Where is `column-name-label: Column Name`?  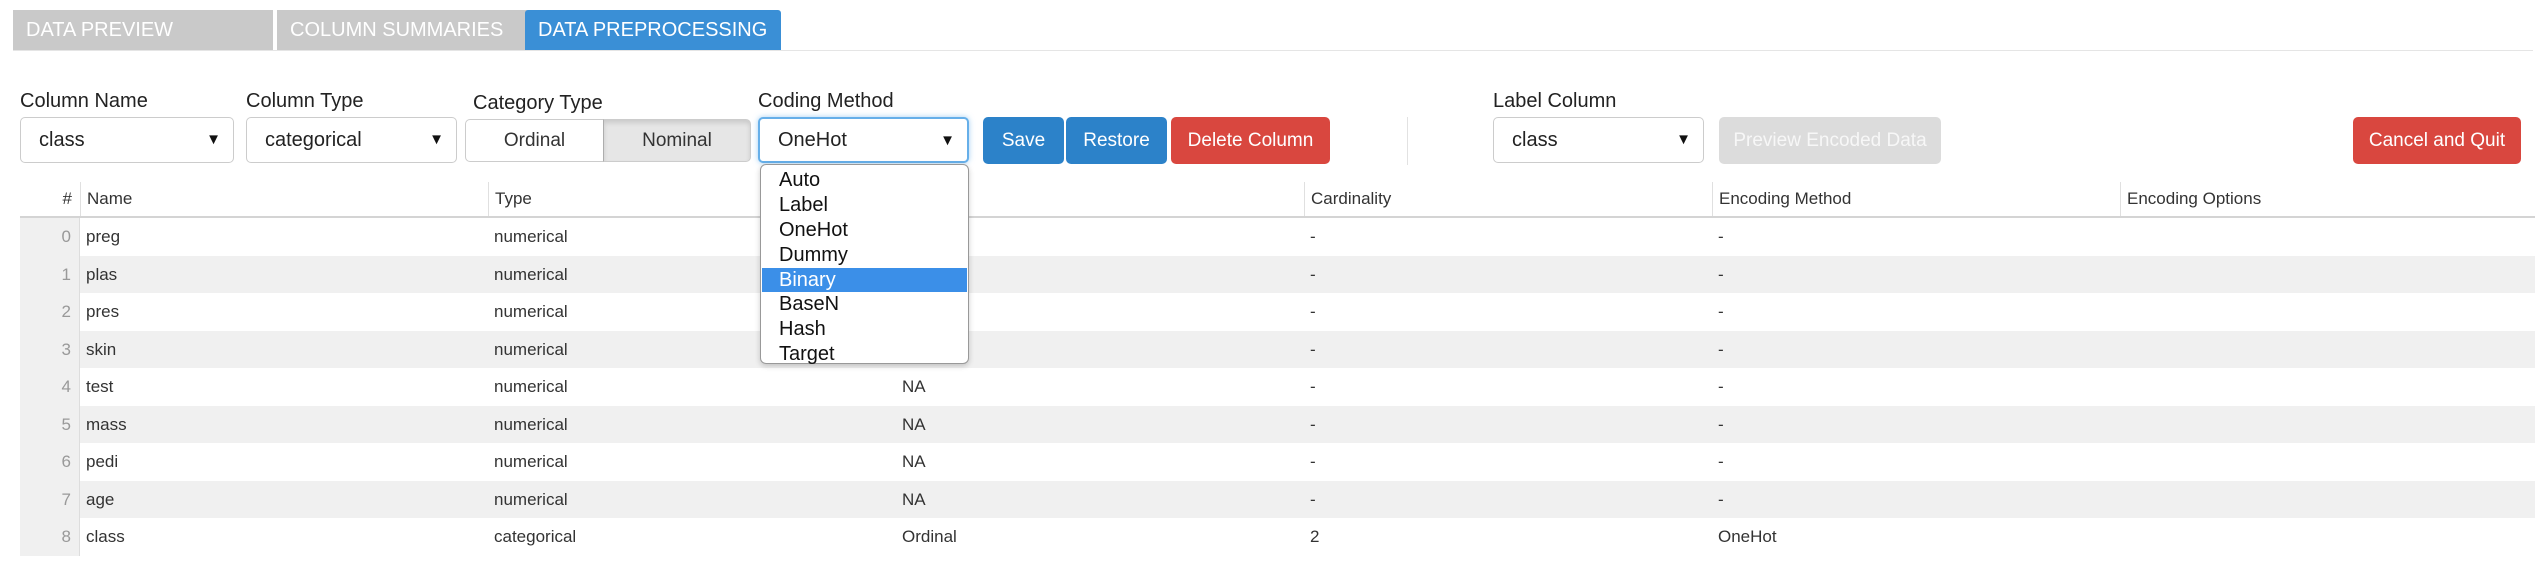 column-name-label: Column Name is located at coordinates (84, 101).